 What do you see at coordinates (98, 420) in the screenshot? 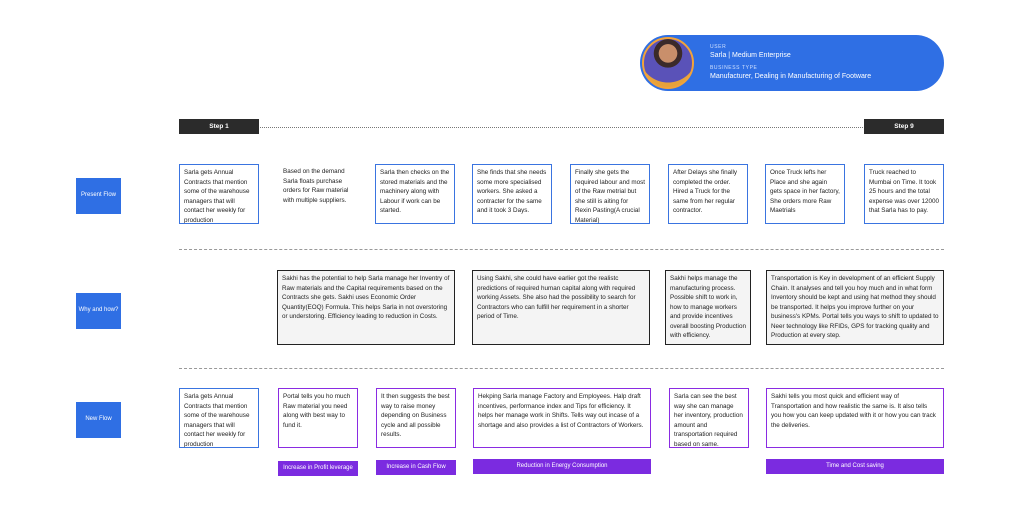
I see `row-label-new-flow: New Flow` at bounding box center [98, 420].